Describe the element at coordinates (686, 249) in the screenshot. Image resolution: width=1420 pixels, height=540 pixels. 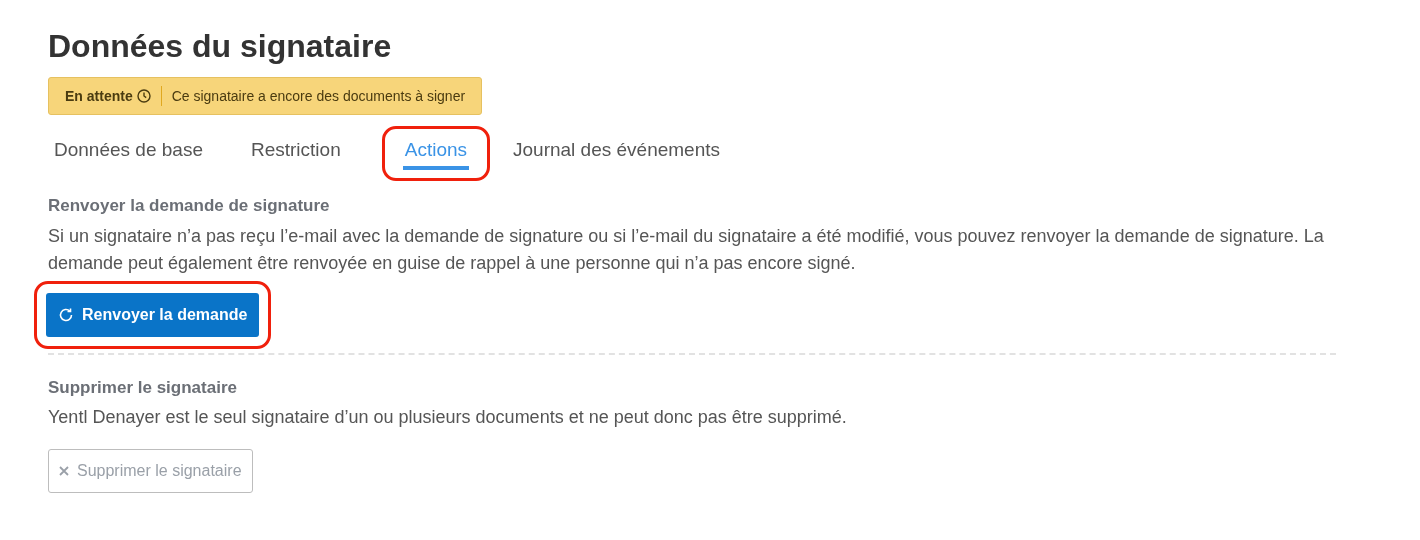
I see `section-description: Si un signataire n’a pas reçu l’e-mail avec la demande de signature ou si l’e-mail du signataire a été modifié, vous pouvez renvoyer la demande de signature. La demande peut également être renvoyée en guise de rappel à une personne qui n’a pas encore signé.` at that location.